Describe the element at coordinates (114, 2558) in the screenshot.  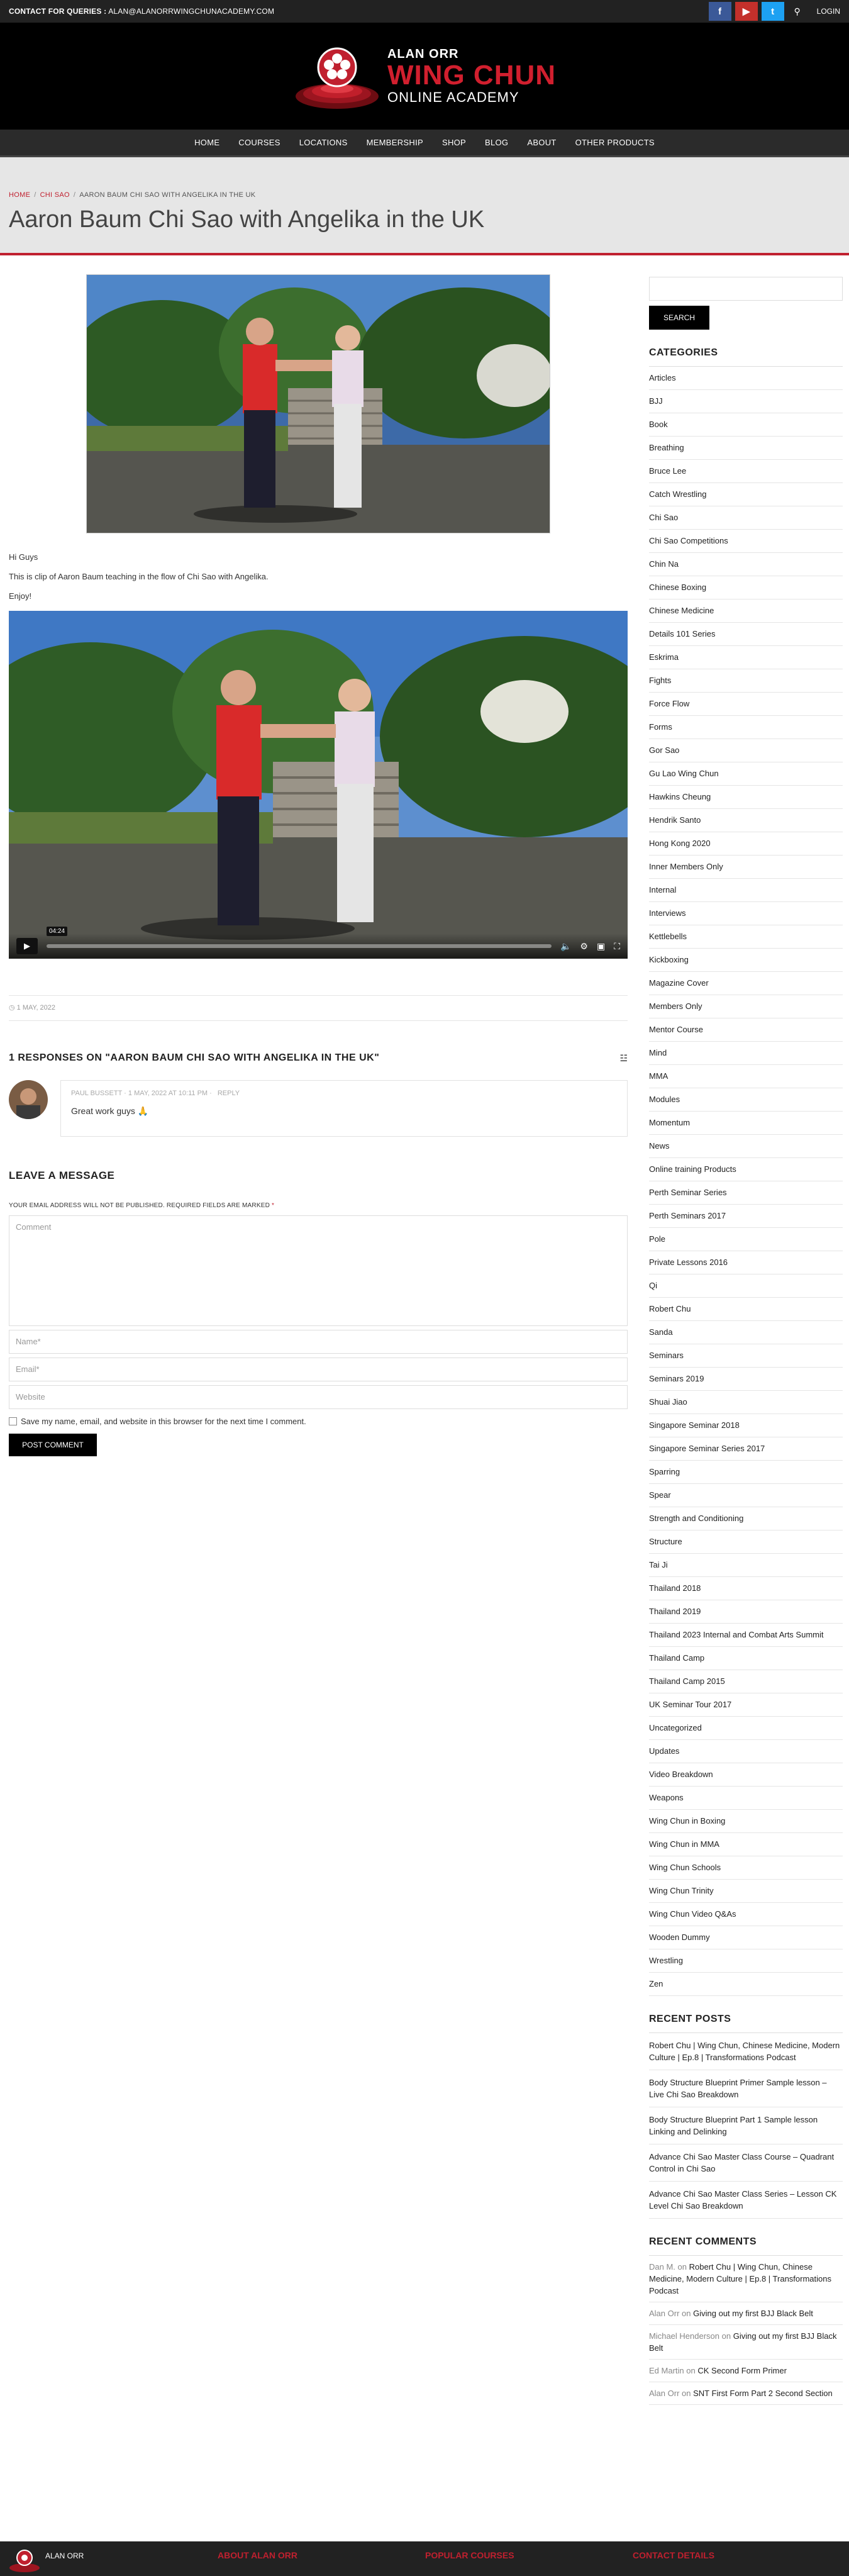
I see `footer-logo: ALAN ORR` at that location.